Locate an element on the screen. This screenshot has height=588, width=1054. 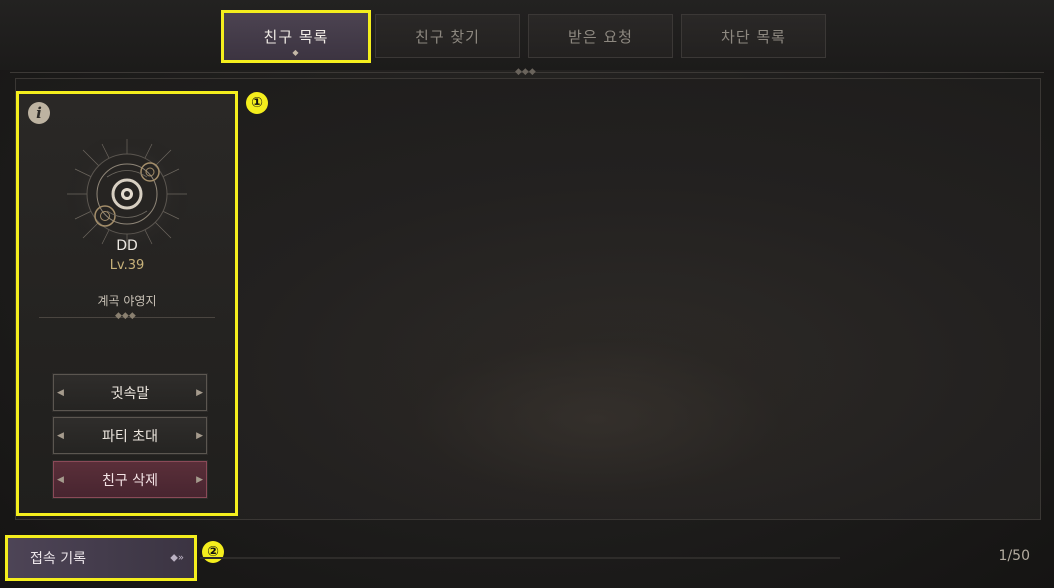
party-invite-label: 파티 초대 is located at coordinates (130, 436).